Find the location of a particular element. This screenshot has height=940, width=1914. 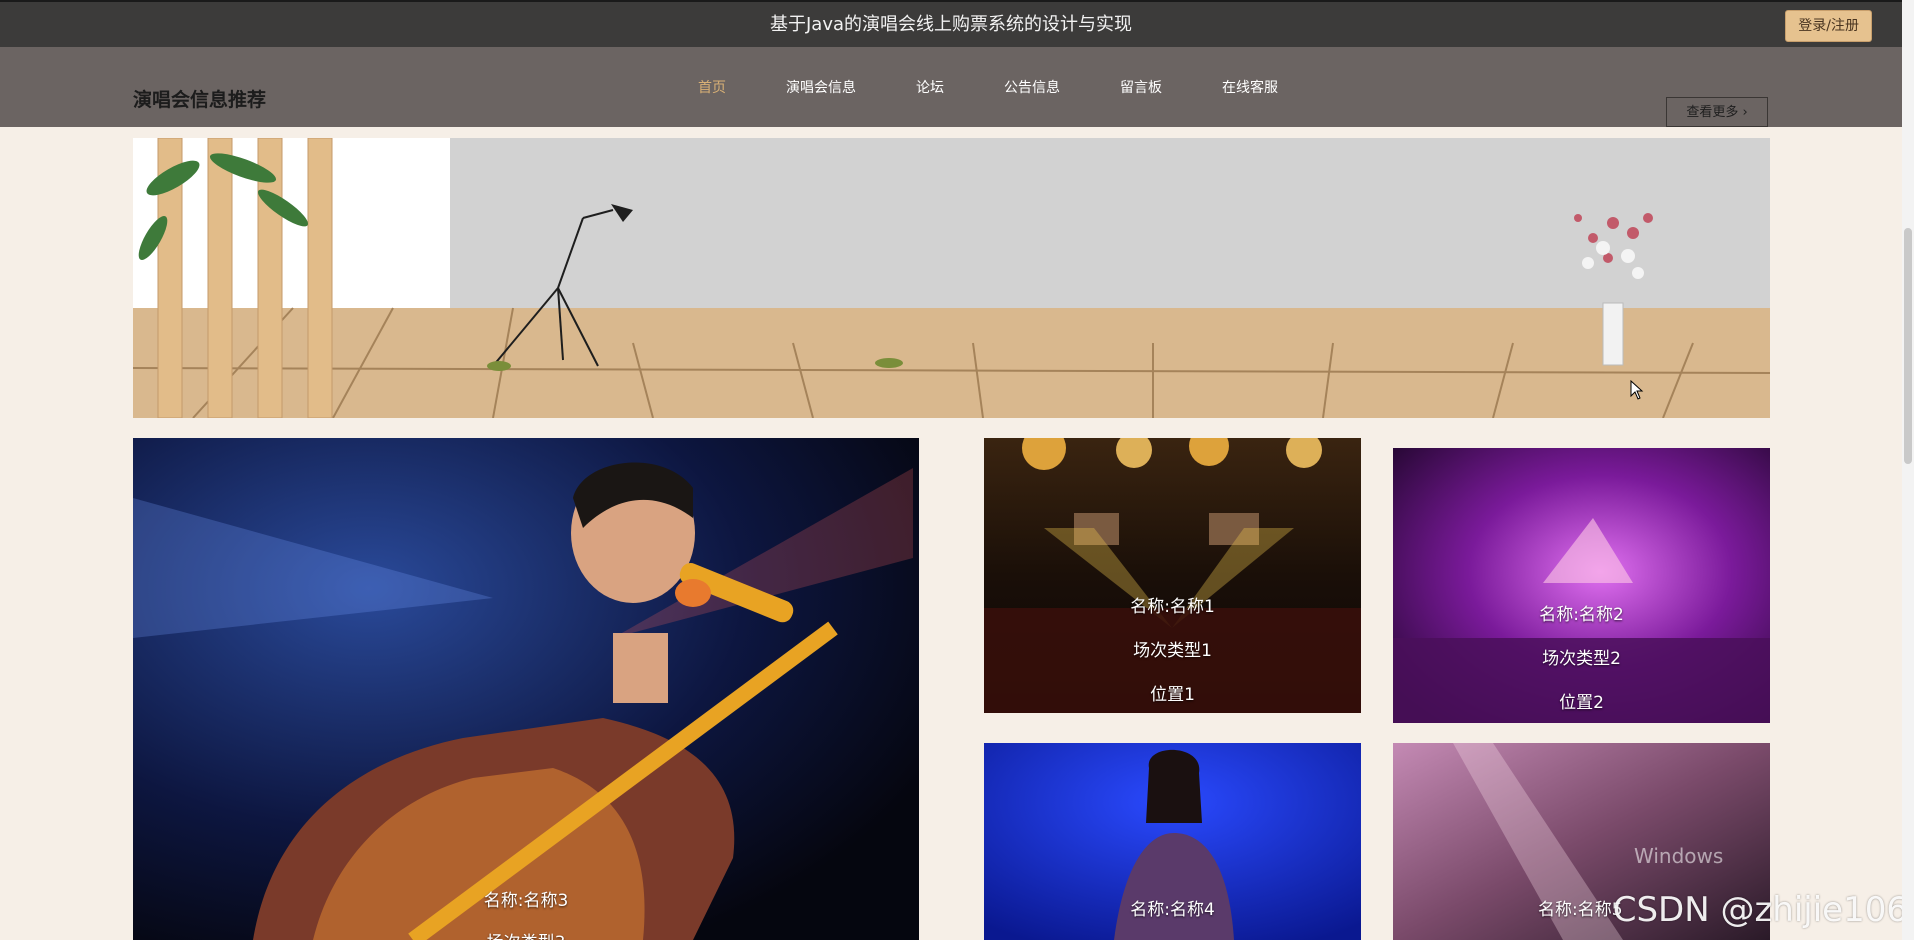

view-more-button: 查看更多 › is located at coordinates (1717, 112).